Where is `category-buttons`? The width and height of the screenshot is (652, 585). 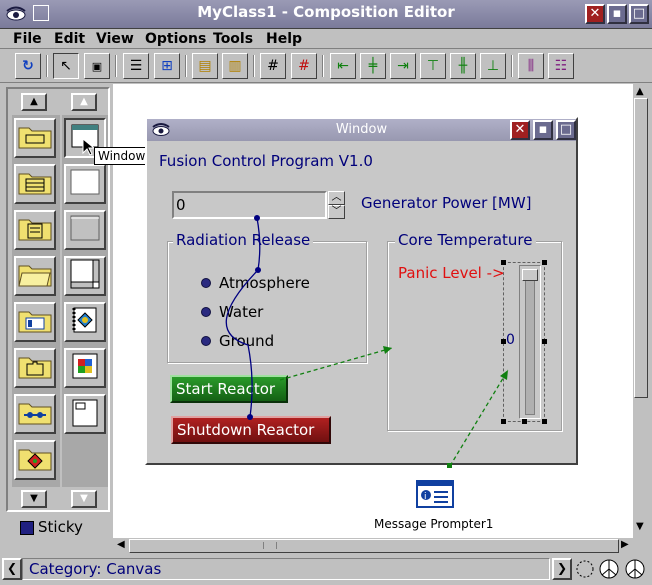
category-buttons is located at coordinates (35, 138).